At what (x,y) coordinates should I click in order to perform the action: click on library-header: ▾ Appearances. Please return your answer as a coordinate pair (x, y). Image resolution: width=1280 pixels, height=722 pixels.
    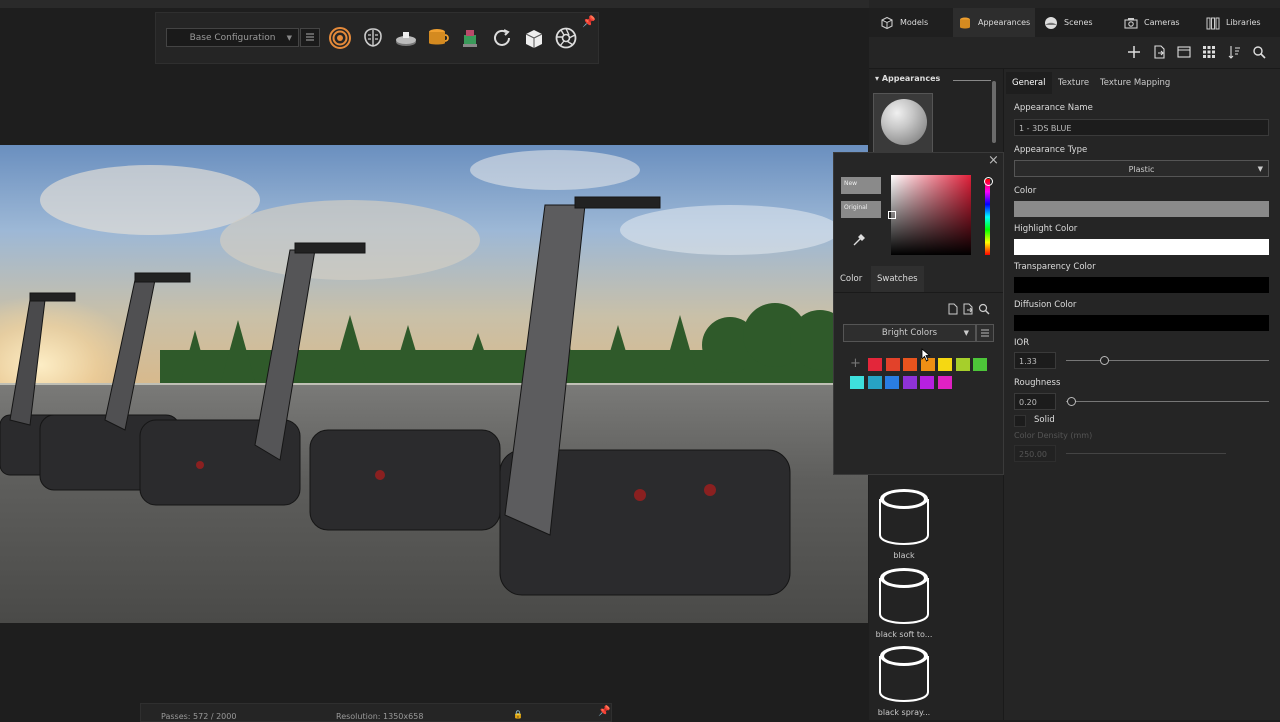
    Looking at the image, I should click on (934, 78).